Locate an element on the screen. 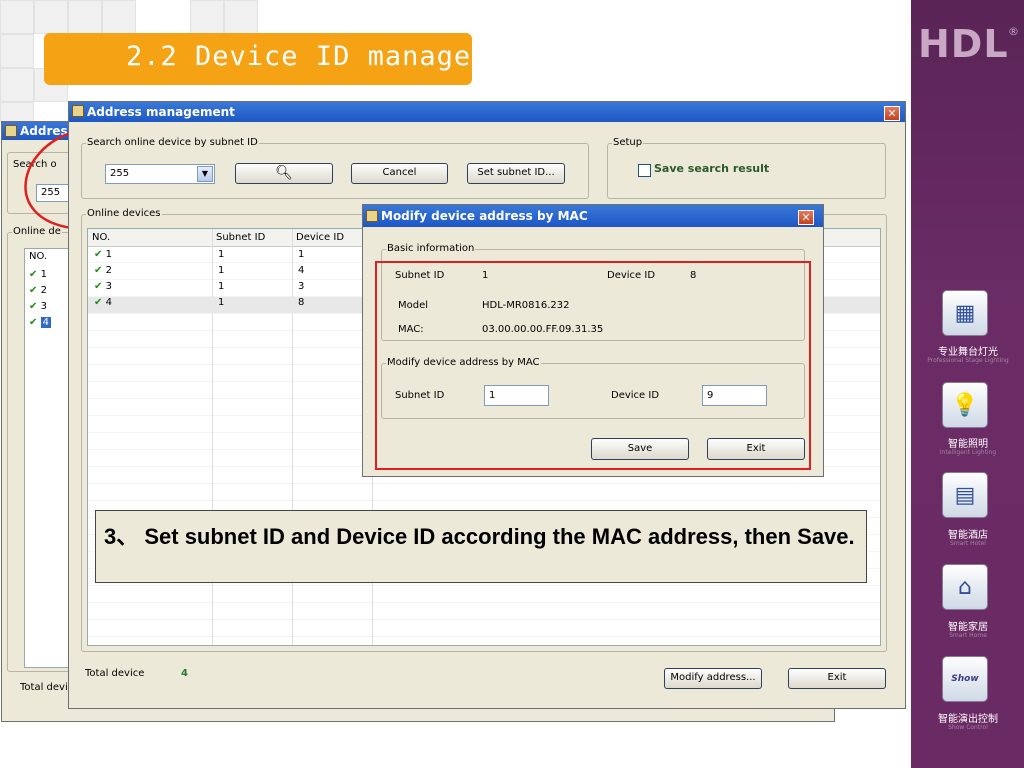  menu-label-hotel: 智能酒店 is located at coordinates (968, 535).